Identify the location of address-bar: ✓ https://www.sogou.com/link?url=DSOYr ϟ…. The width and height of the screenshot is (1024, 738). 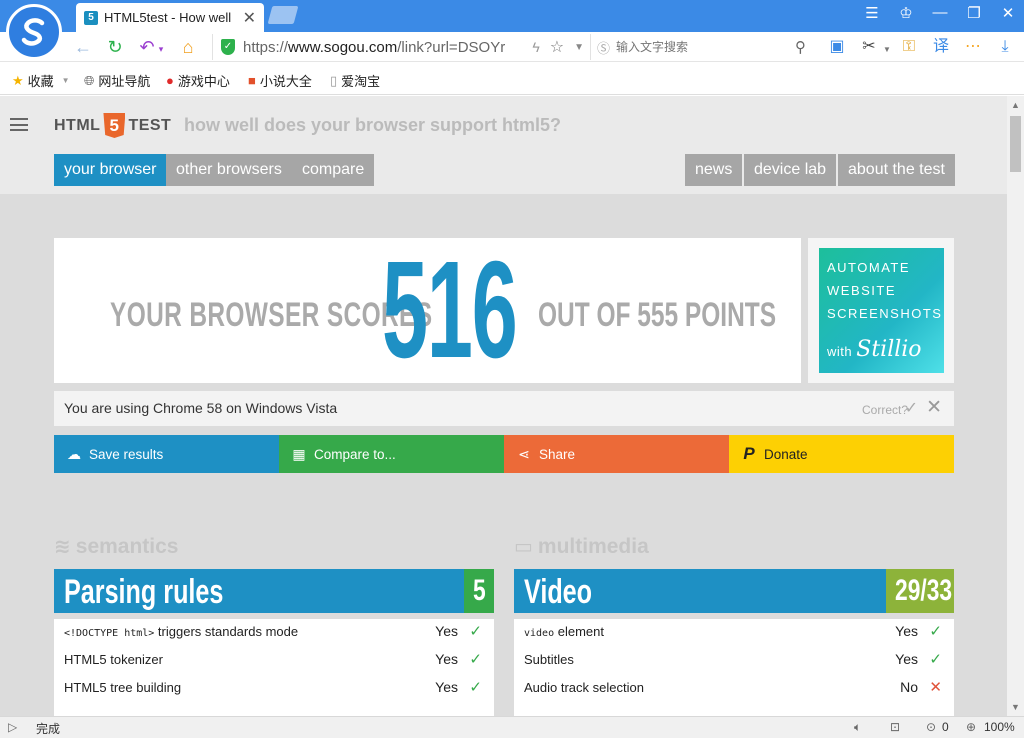
(398, 47).